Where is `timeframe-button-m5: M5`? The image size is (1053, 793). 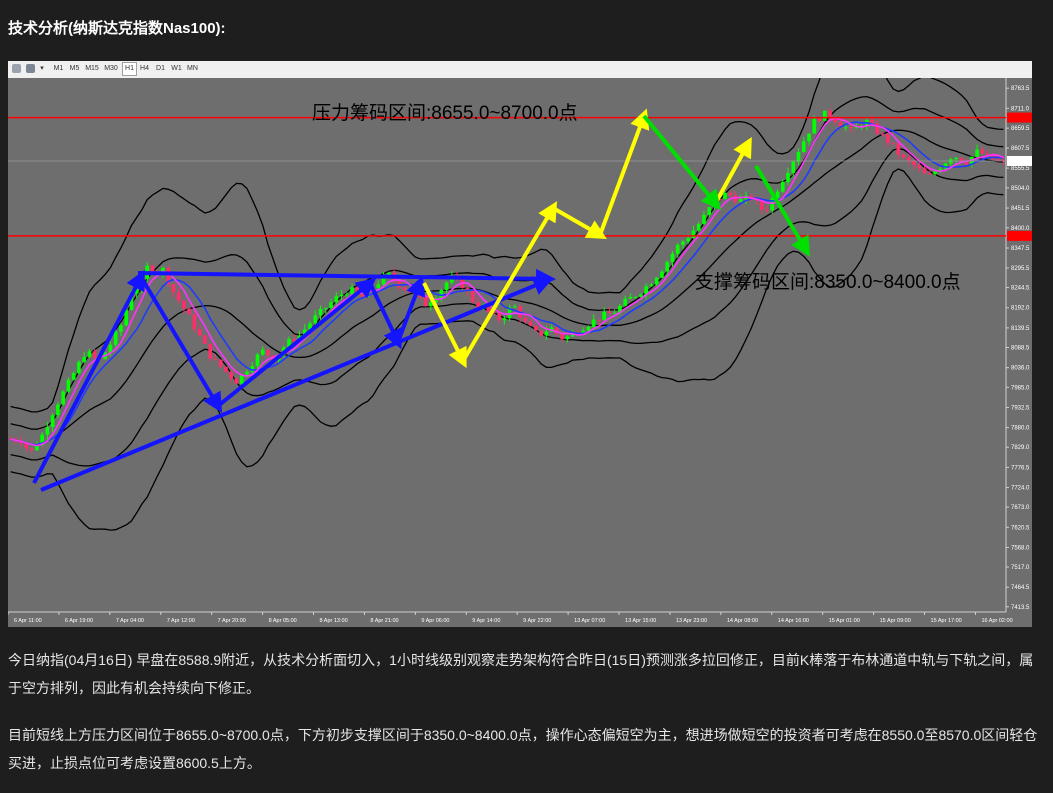
timeframe-button-m5: M5 is located at coordinates (74, 69).